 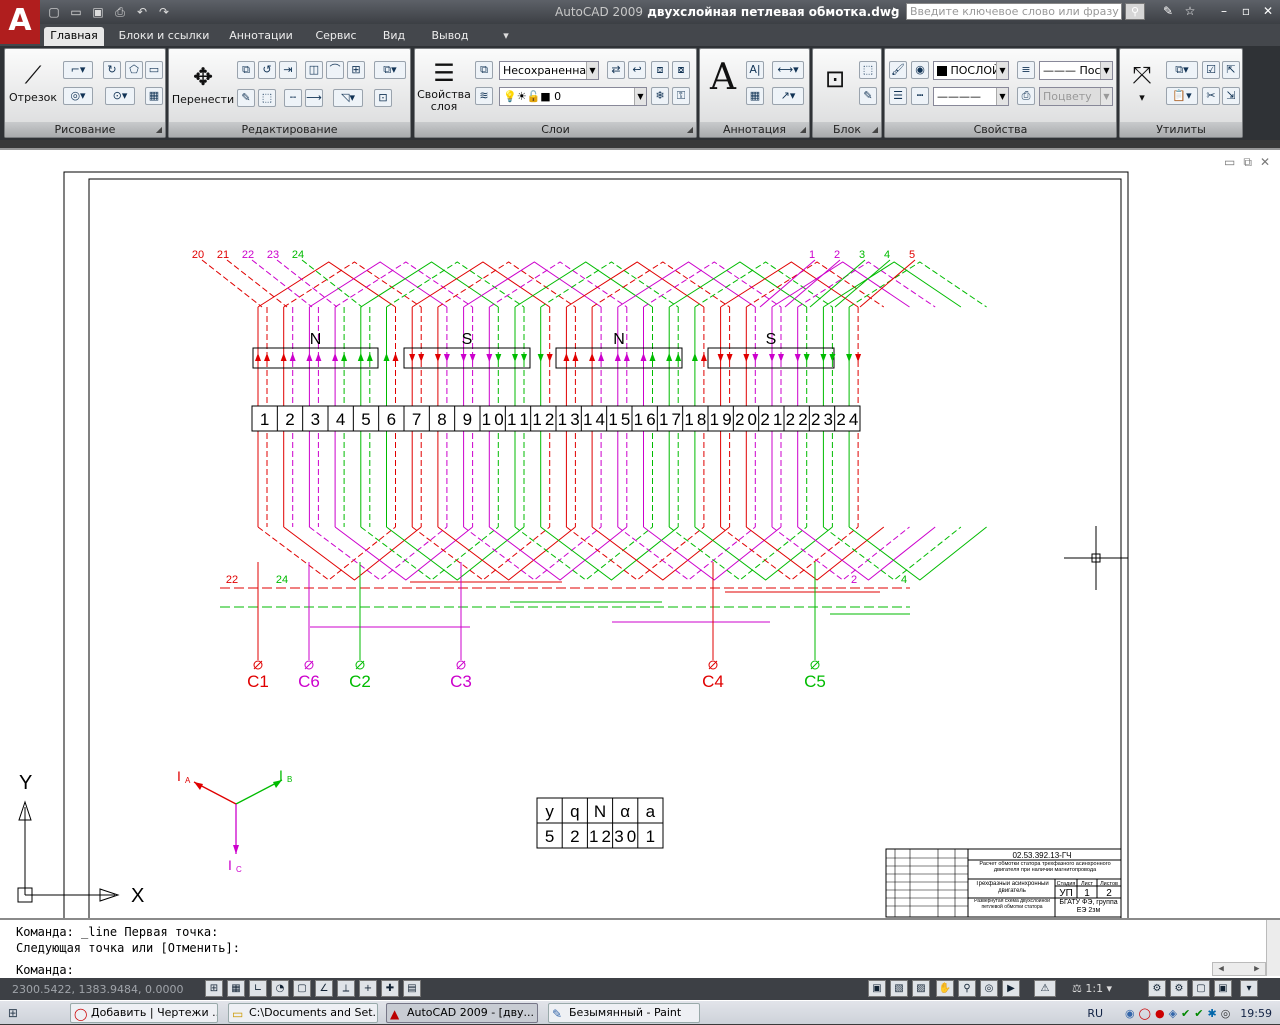 What do you see at coordinates (154, 96) in the screenshot?
I see `hatch-icon: ▦` at bounding box center [154, 96].